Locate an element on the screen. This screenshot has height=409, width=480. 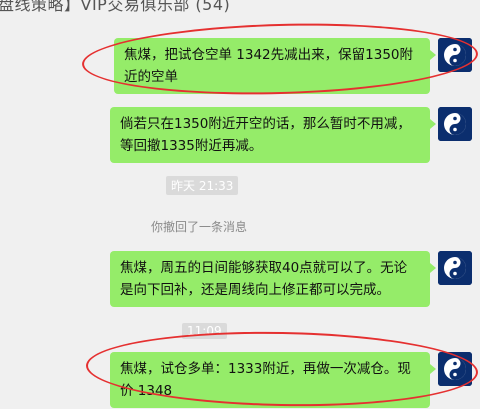
message-bubble: 焦煤，把试仓空单 1342先减出来，保留1350附近的空单 is located at coordinates (275, 66).